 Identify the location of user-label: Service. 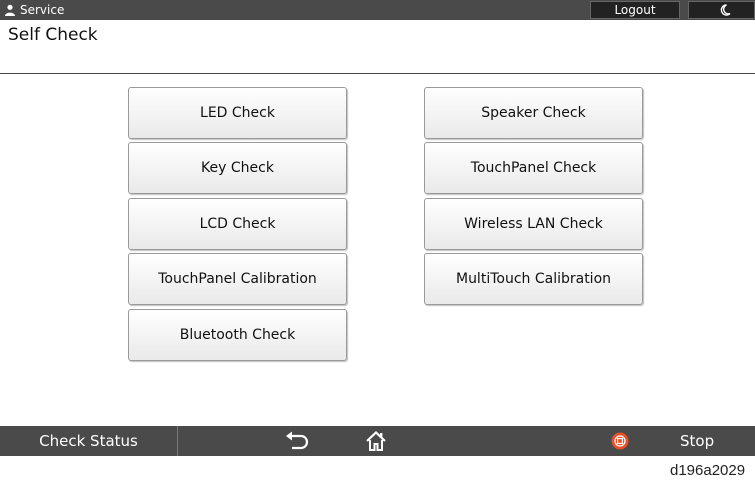
(42, 10).